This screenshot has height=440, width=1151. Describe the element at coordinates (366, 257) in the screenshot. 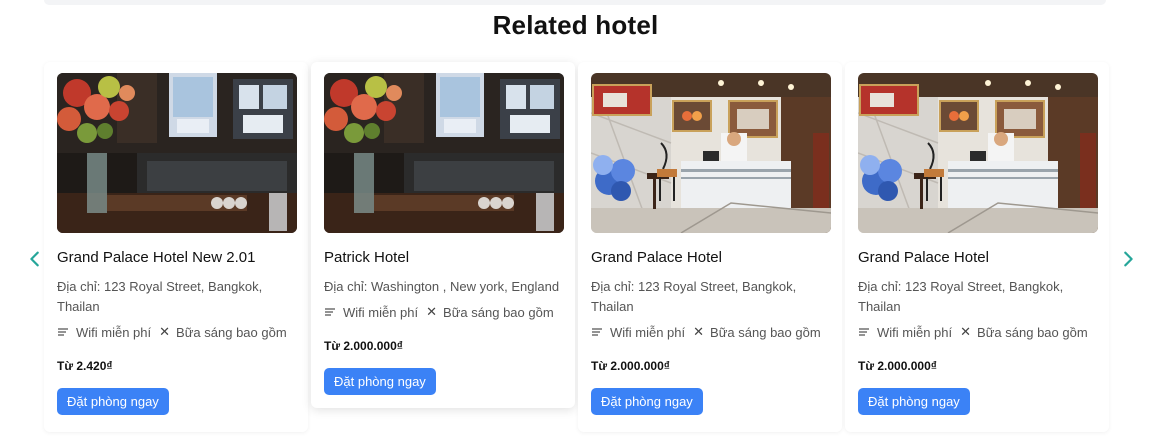

I see `hotel-name: Patrick Hotel` at that location.